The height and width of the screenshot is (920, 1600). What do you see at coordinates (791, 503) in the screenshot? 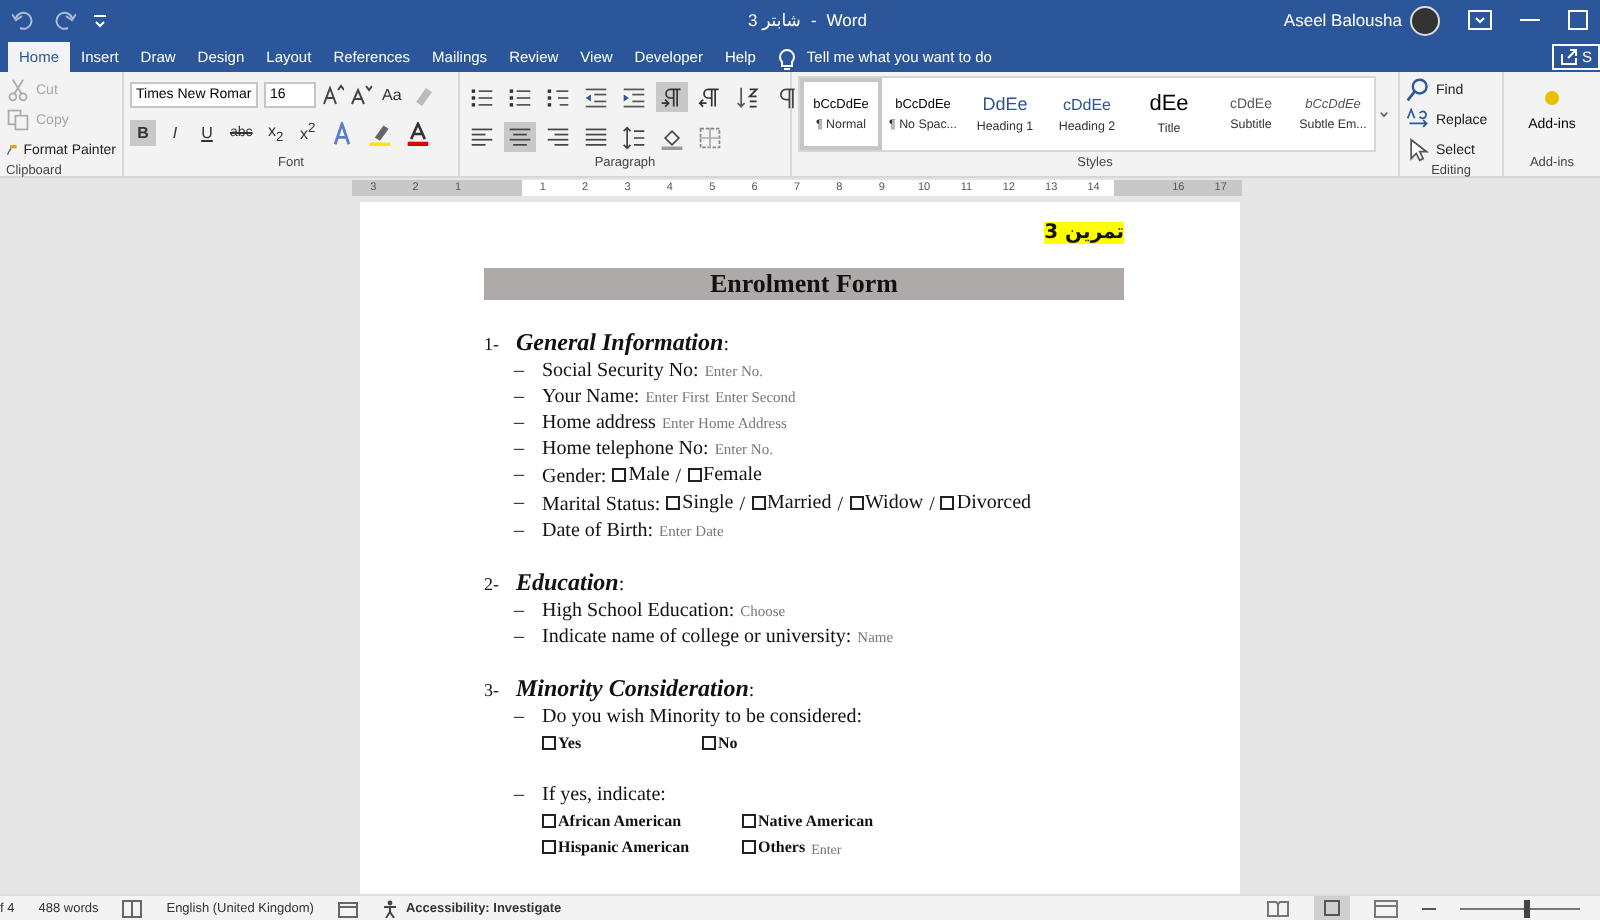
I see `checkbox-option: Married` at bounding box center [791, 503].